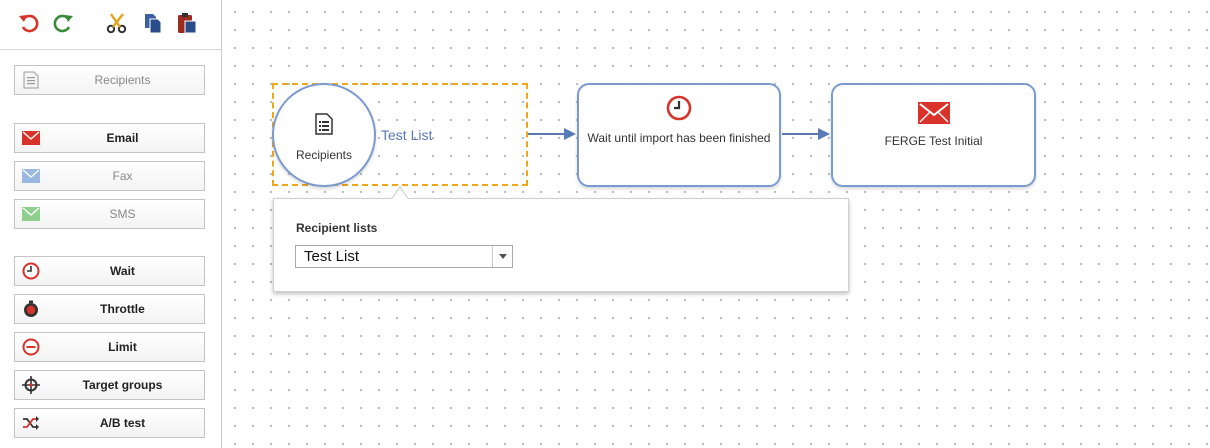 This screenshot has height=448, width=1210. Describe the element at coordinates (933, 141) in the screenshot. I see `email-node-label: FERGE Test Initial` at that location.